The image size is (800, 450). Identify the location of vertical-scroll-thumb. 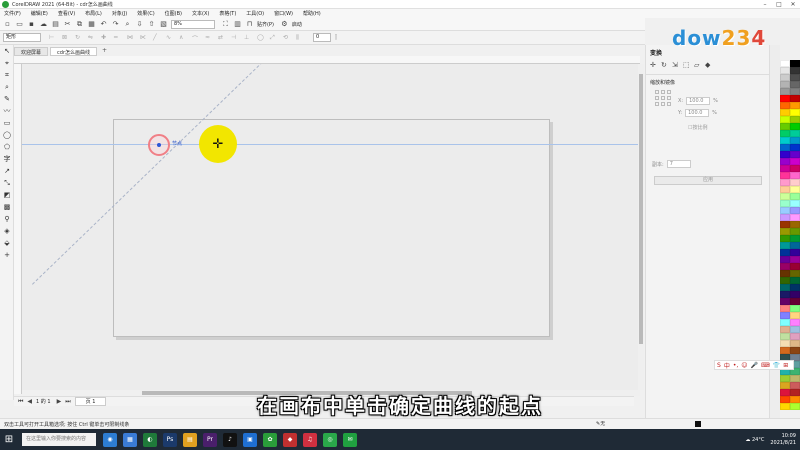
(641, 209).